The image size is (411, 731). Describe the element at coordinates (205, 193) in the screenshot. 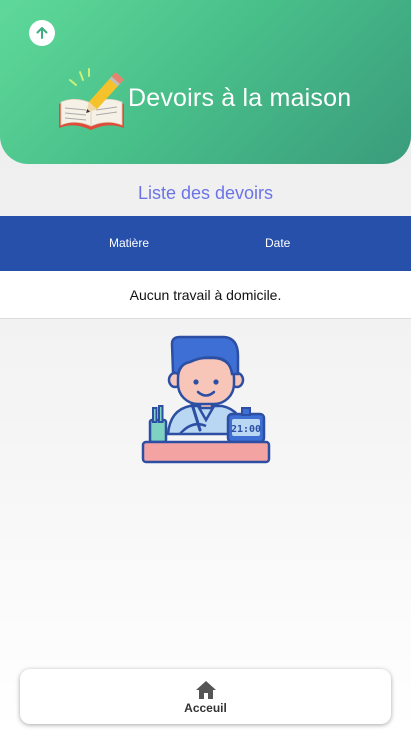

I see `homework-list-title: Liste des devoirs` at that location.